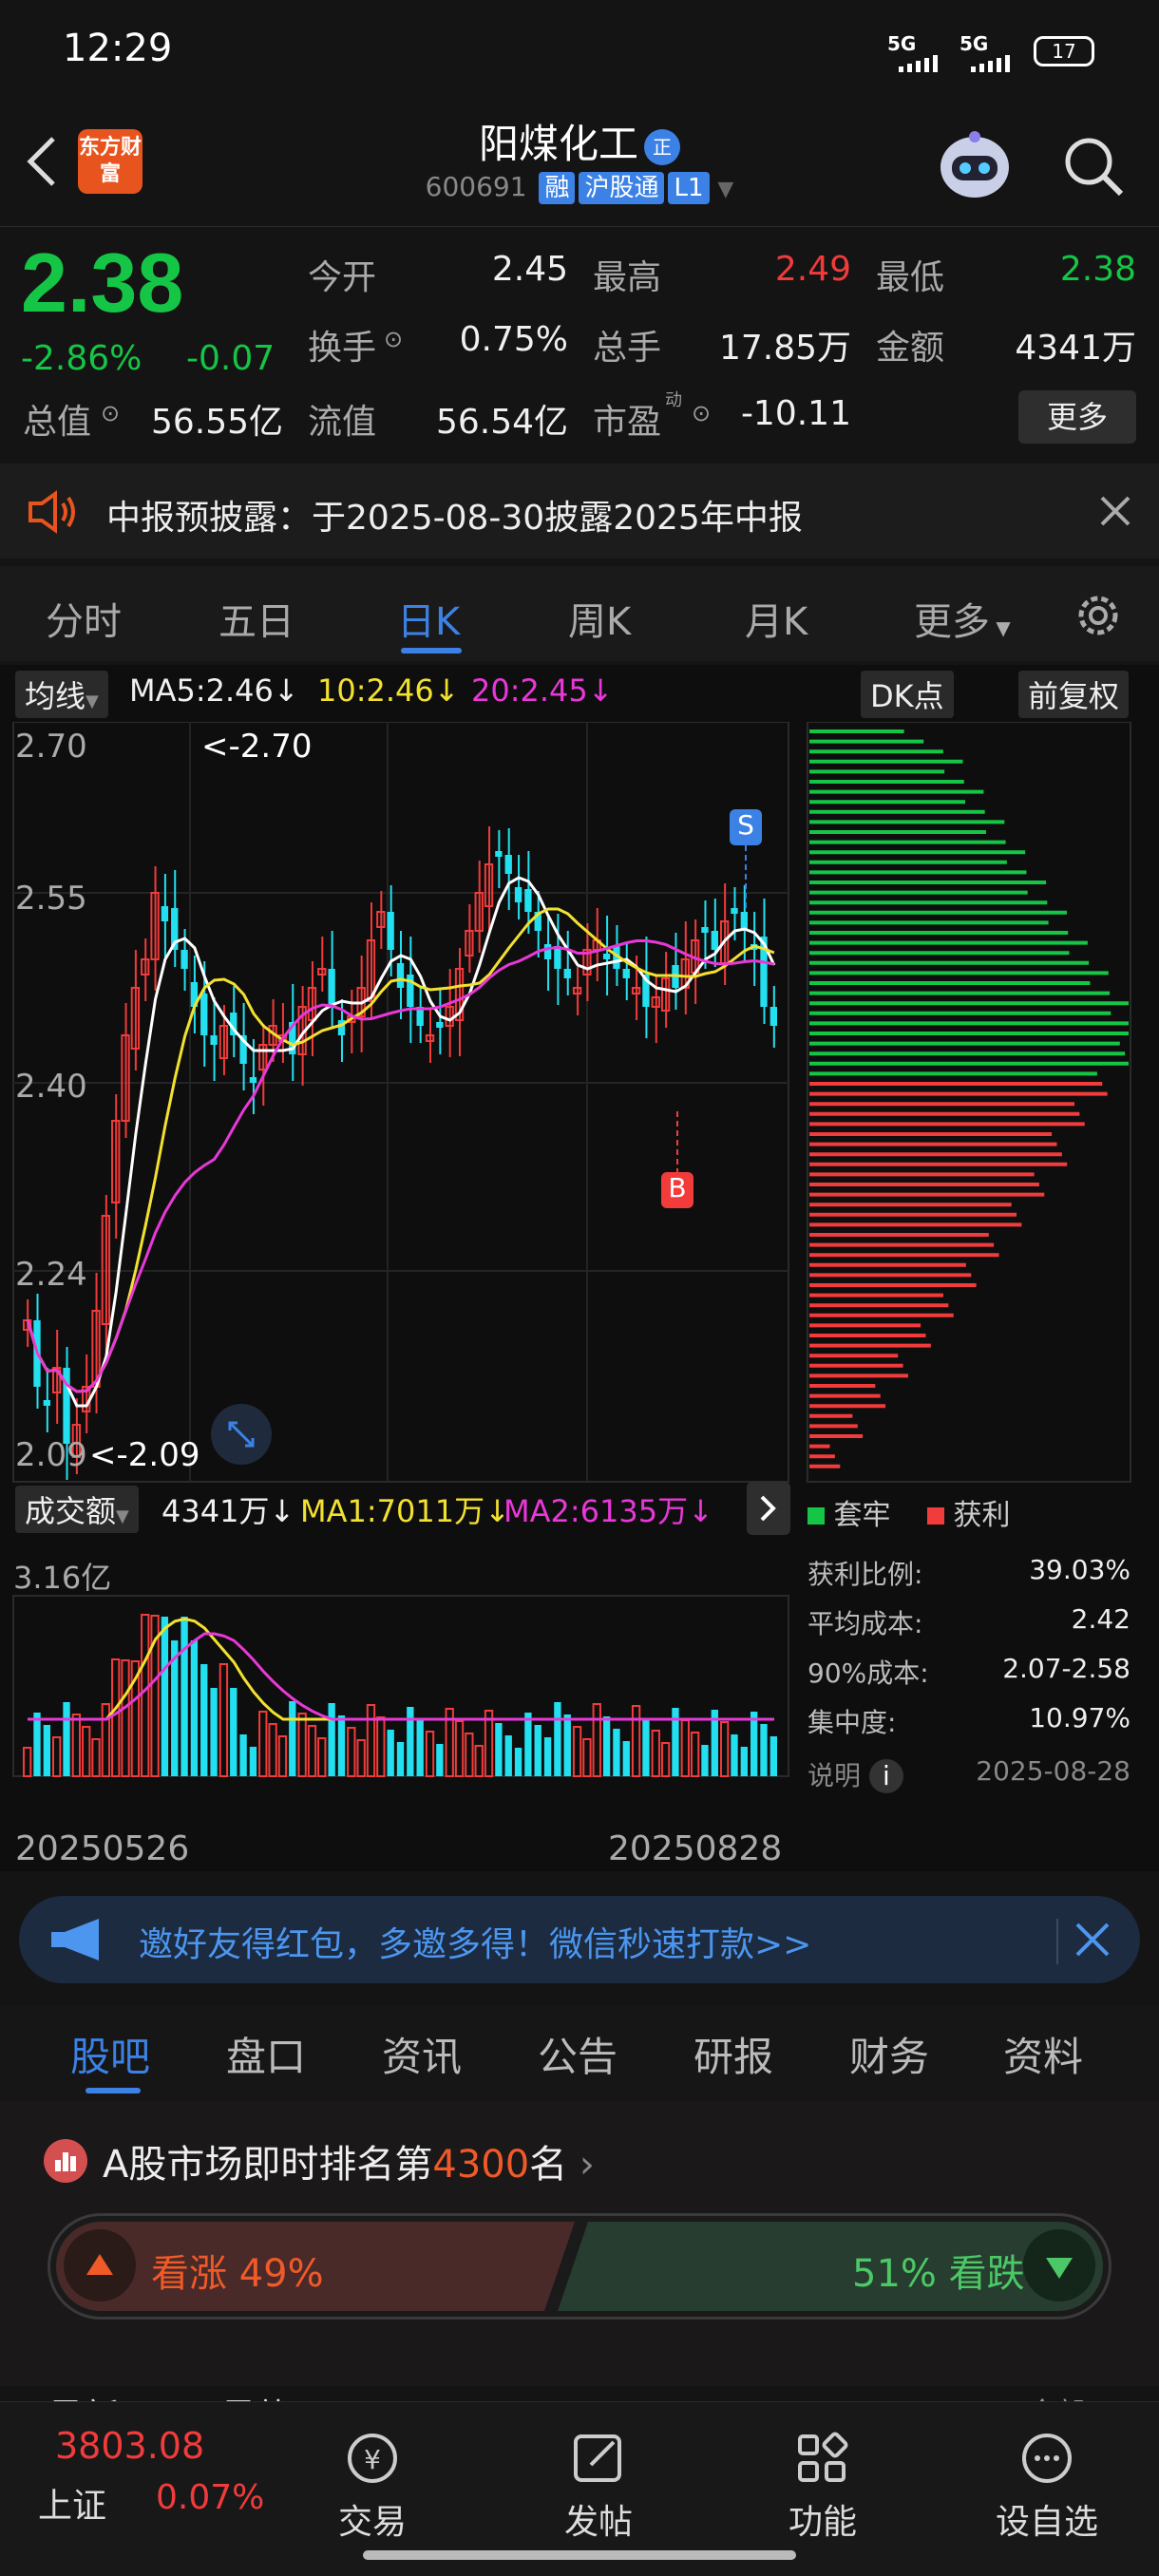  What do you see at coordinates (1075, 348) in the screenshot?
I see `amount-value: 4341万` at bounding box center [1075, 348].